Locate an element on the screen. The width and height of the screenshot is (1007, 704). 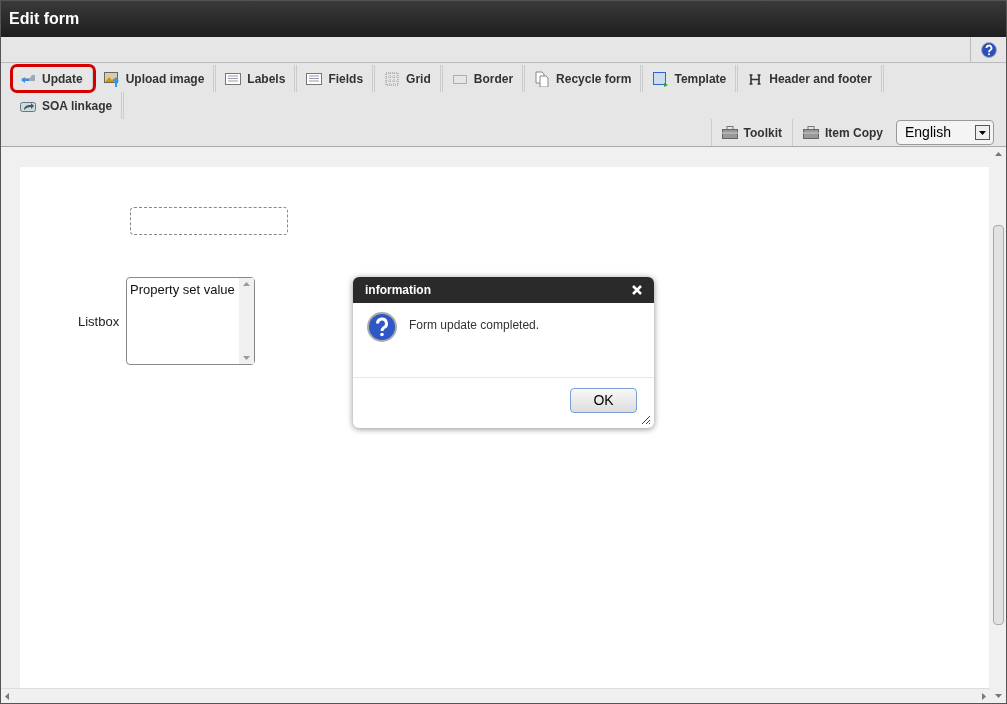
listbox: Property set value is located at coordinates (190, 321).